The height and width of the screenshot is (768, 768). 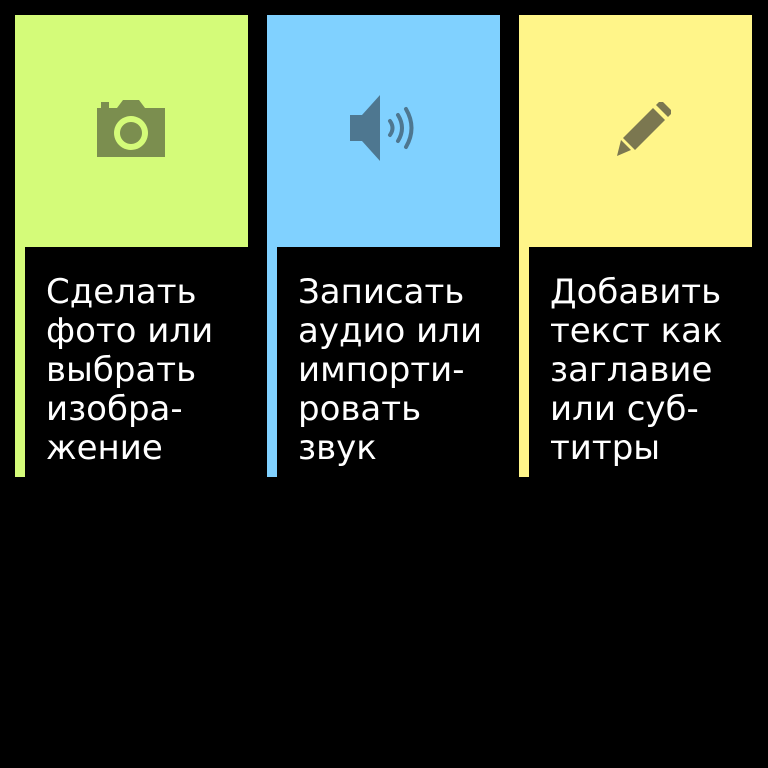 I want to click on card-audio-label-area: Записать аудио или импорти- ровать звук, so click(x=388, y=362).